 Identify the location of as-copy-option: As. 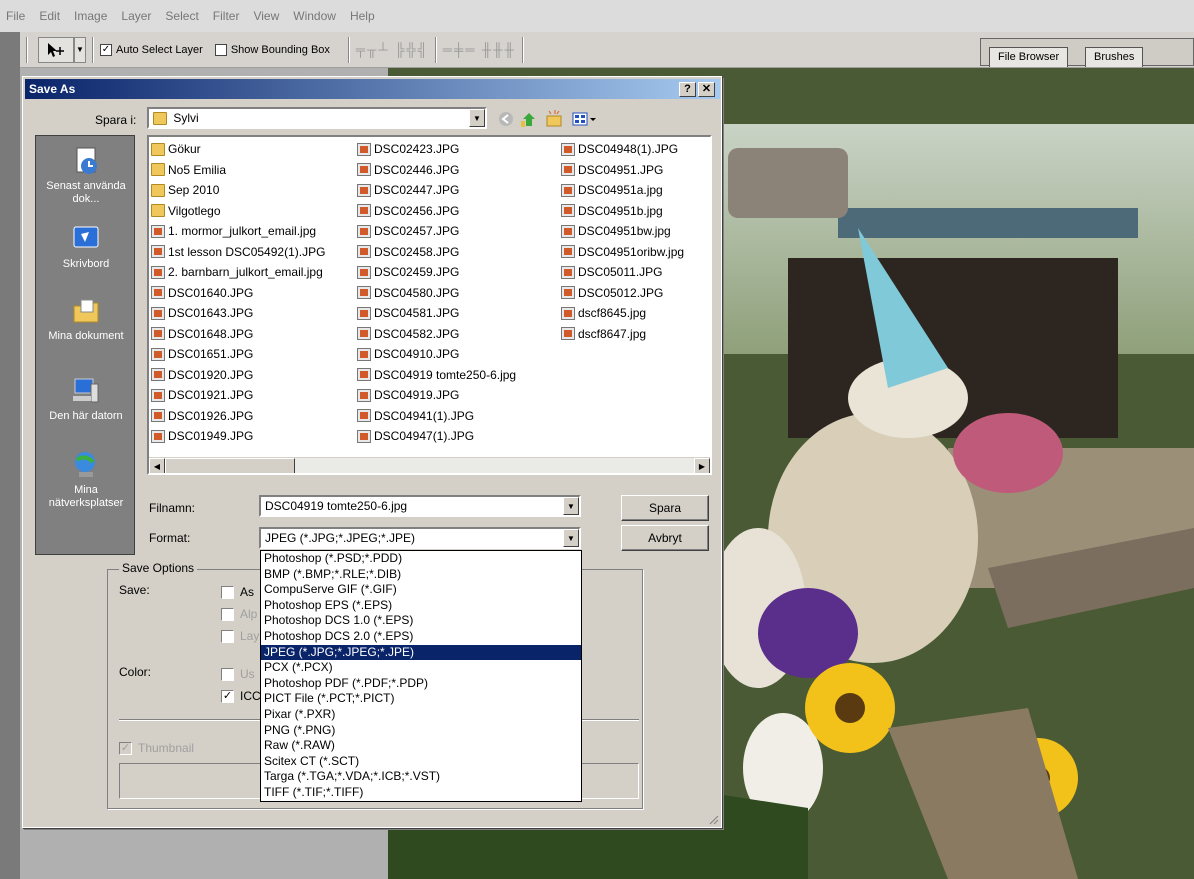
(237, 592).